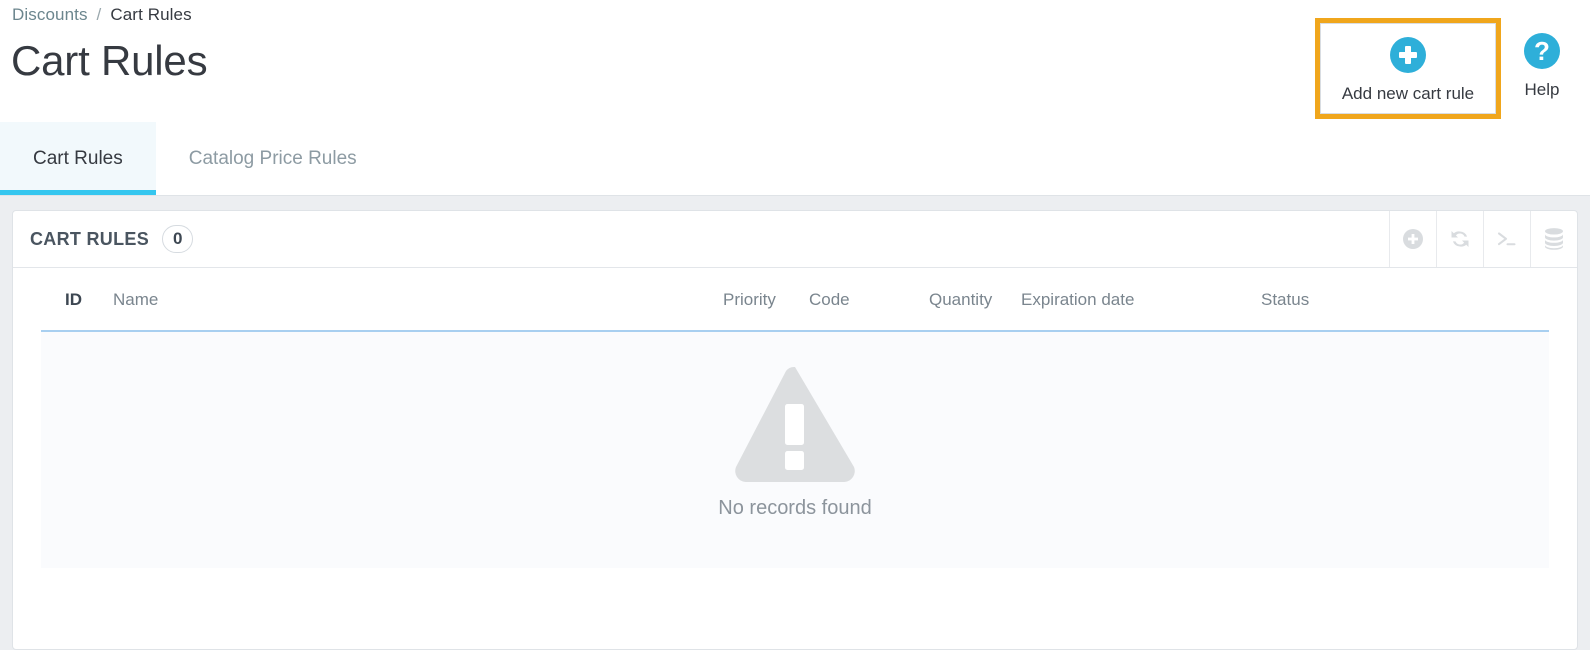  What do you see at coordinates (795, 239) in the screenshot?
I see `panel-header: CART RULES 0` at bounding box center [795, 239].